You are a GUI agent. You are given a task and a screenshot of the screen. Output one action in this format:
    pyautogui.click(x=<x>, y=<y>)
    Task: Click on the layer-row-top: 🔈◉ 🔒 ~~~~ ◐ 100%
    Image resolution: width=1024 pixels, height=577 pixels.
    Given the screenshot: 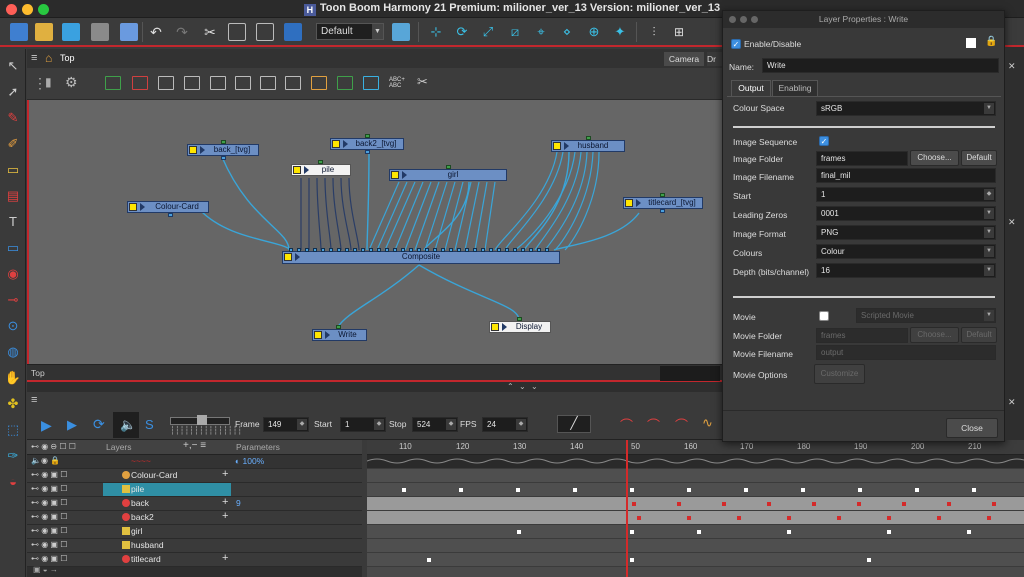 What is the action you would take?
    pyautogui.click(x=194, y=462)
    